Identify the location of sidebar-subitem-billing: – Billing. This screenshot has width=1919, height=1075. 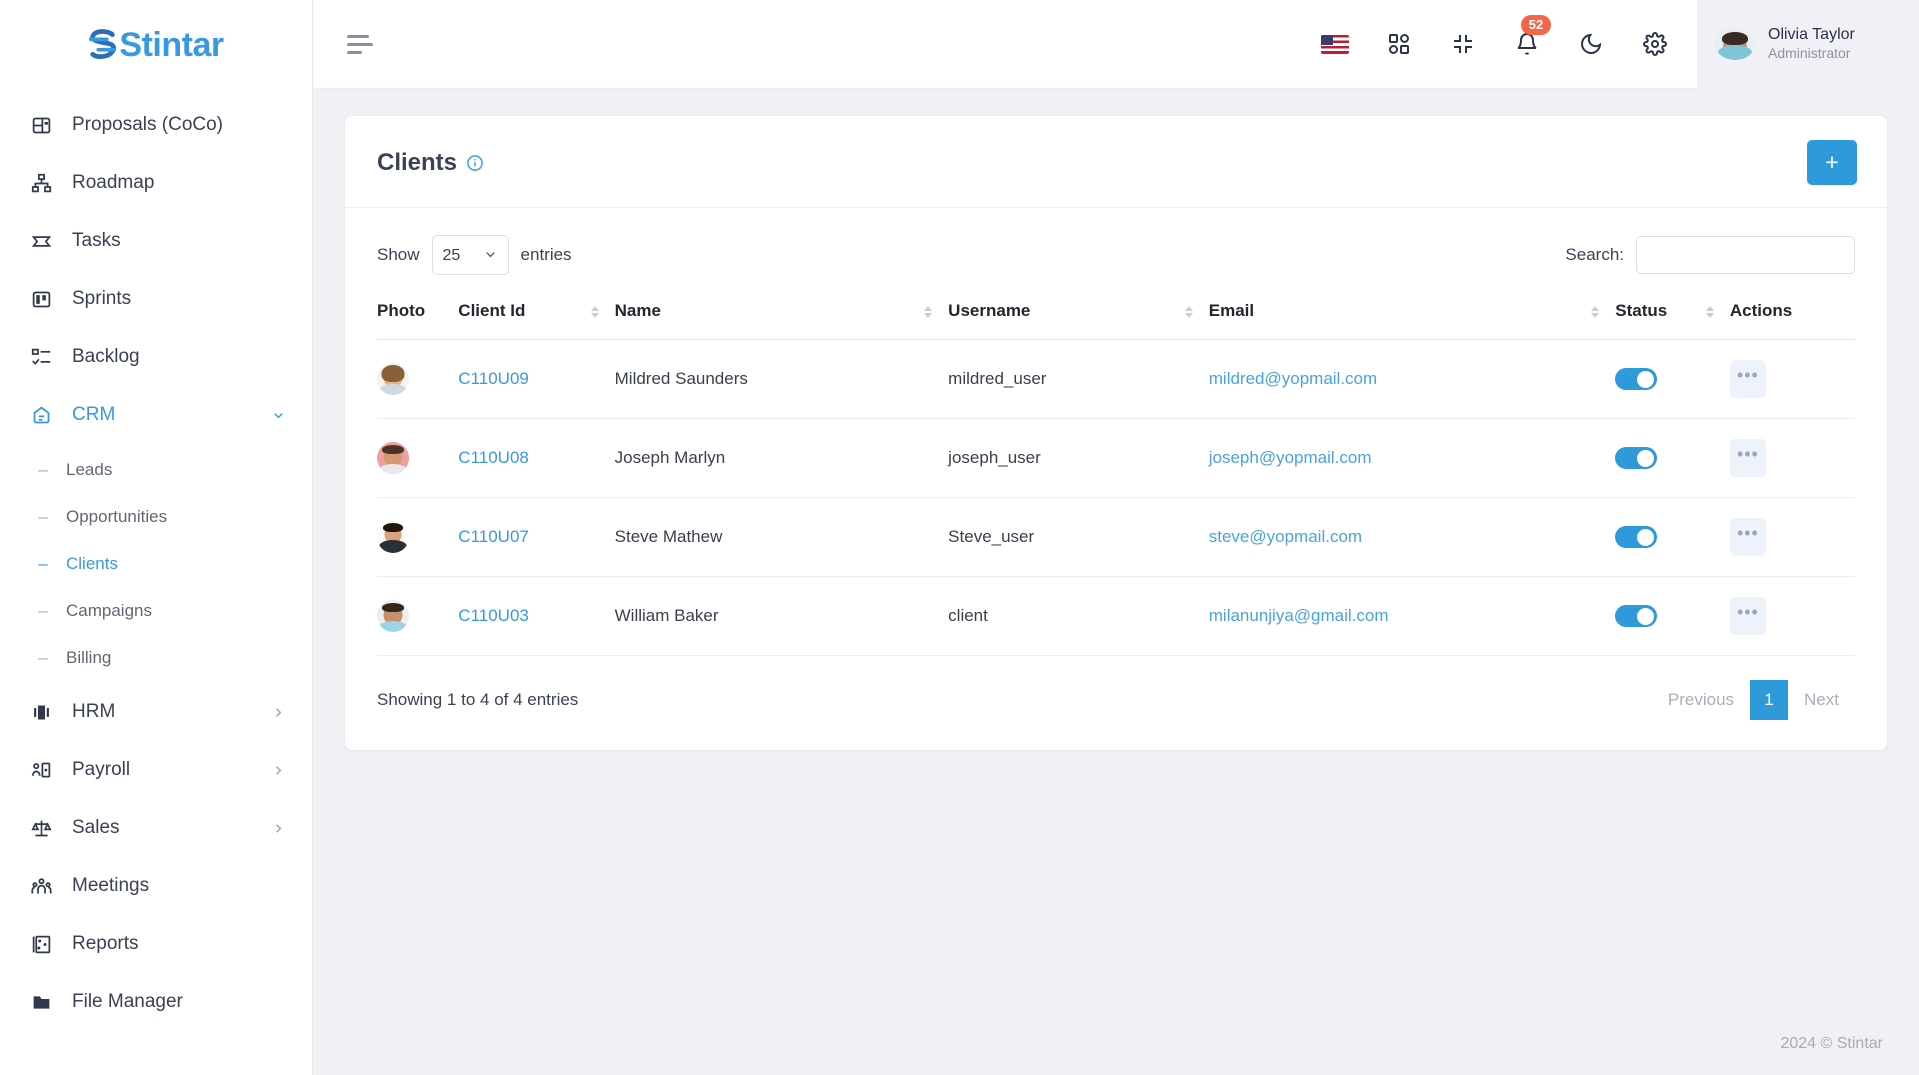
(156, 657).